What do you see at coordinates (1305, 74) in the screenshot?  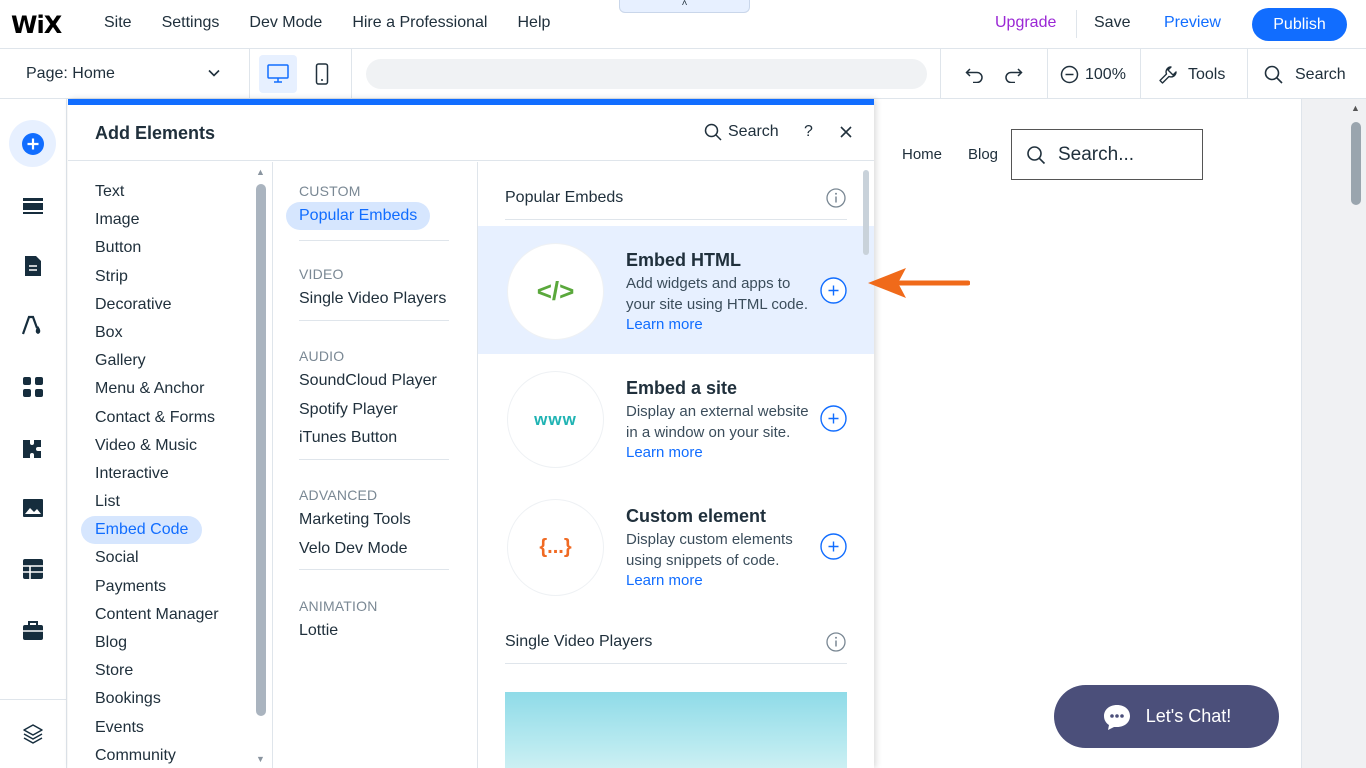 I see `editor-search-button: Search` at bounding box center [1305, 74].